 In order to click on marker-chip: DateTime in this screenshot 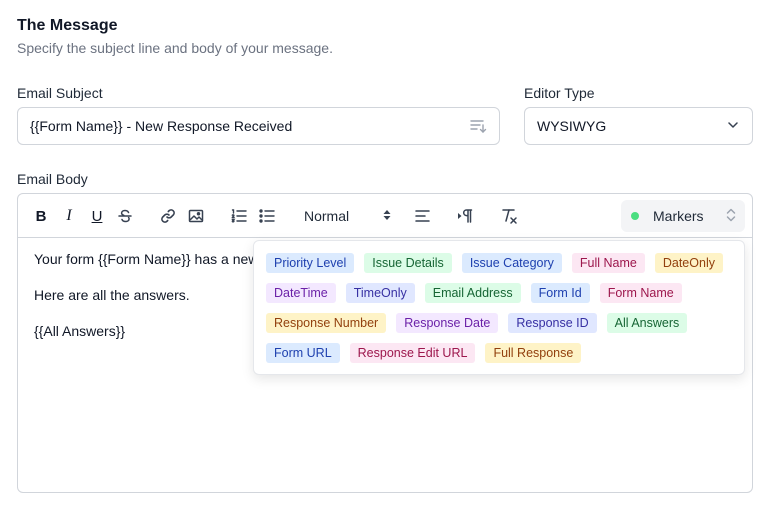, I will do `click(301, 293)`.